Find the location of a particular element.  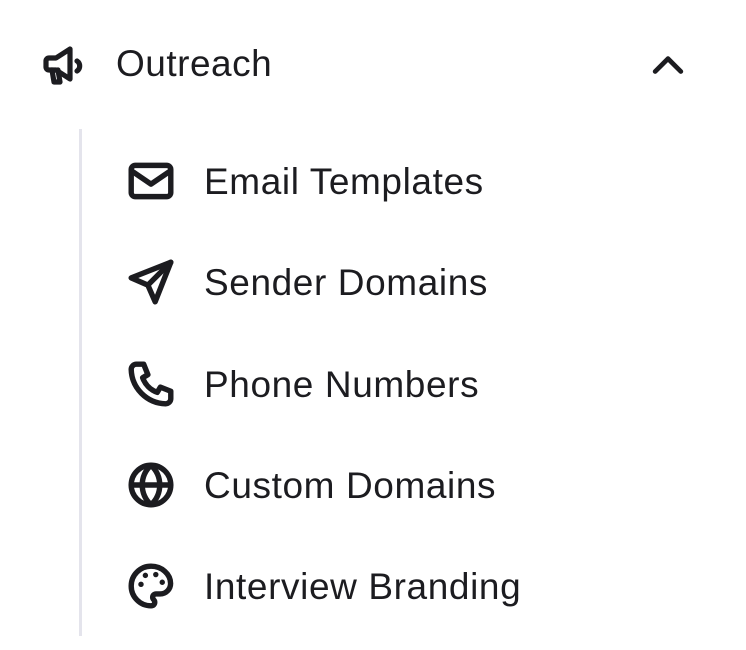

nav-item-label: Sender Domains is located at coordinates (346, 282).